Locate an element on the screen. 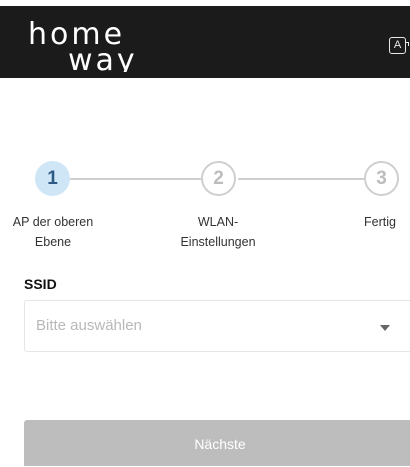 Image resolution: width=410 pixels, height=467 pixels. step-1-number: 1 is located at coordinates (52, 178).